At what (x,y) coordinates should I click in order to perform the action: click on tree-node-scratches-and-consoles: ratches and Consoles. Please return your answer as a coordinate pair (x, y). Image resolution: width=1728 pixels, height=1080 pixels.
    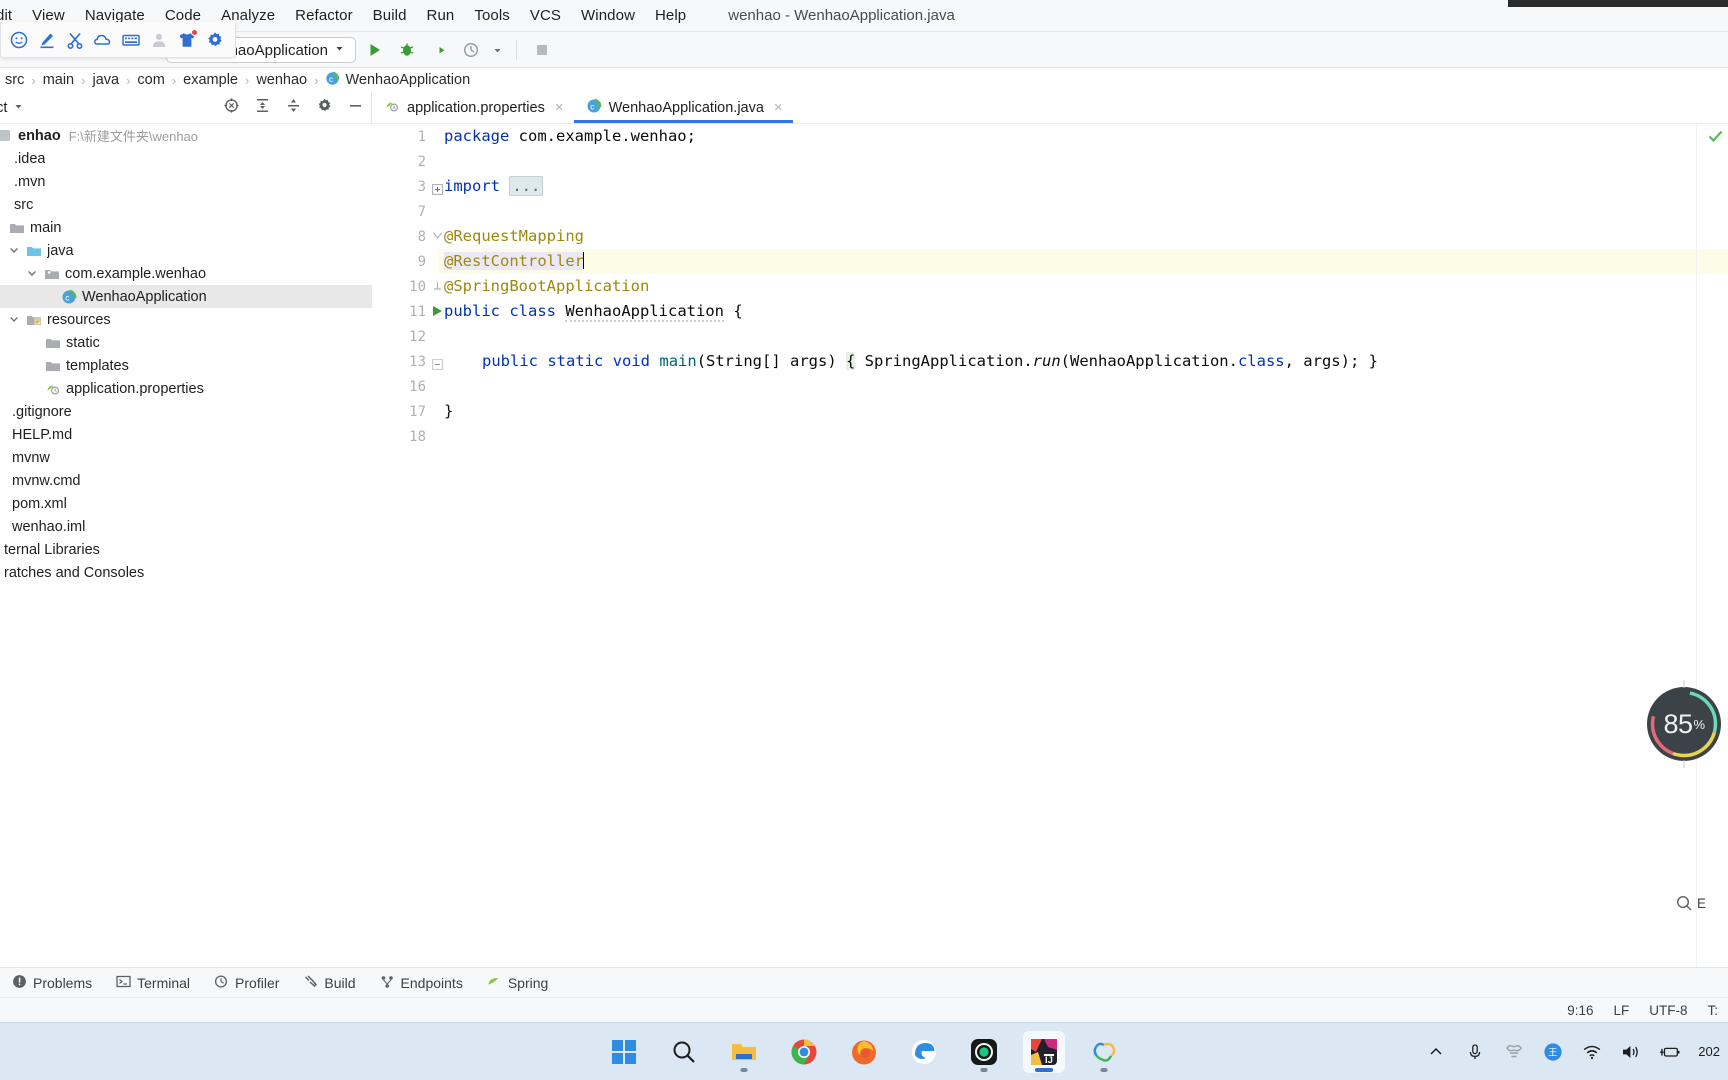
    Looking at the image, I should click on (186, 572).